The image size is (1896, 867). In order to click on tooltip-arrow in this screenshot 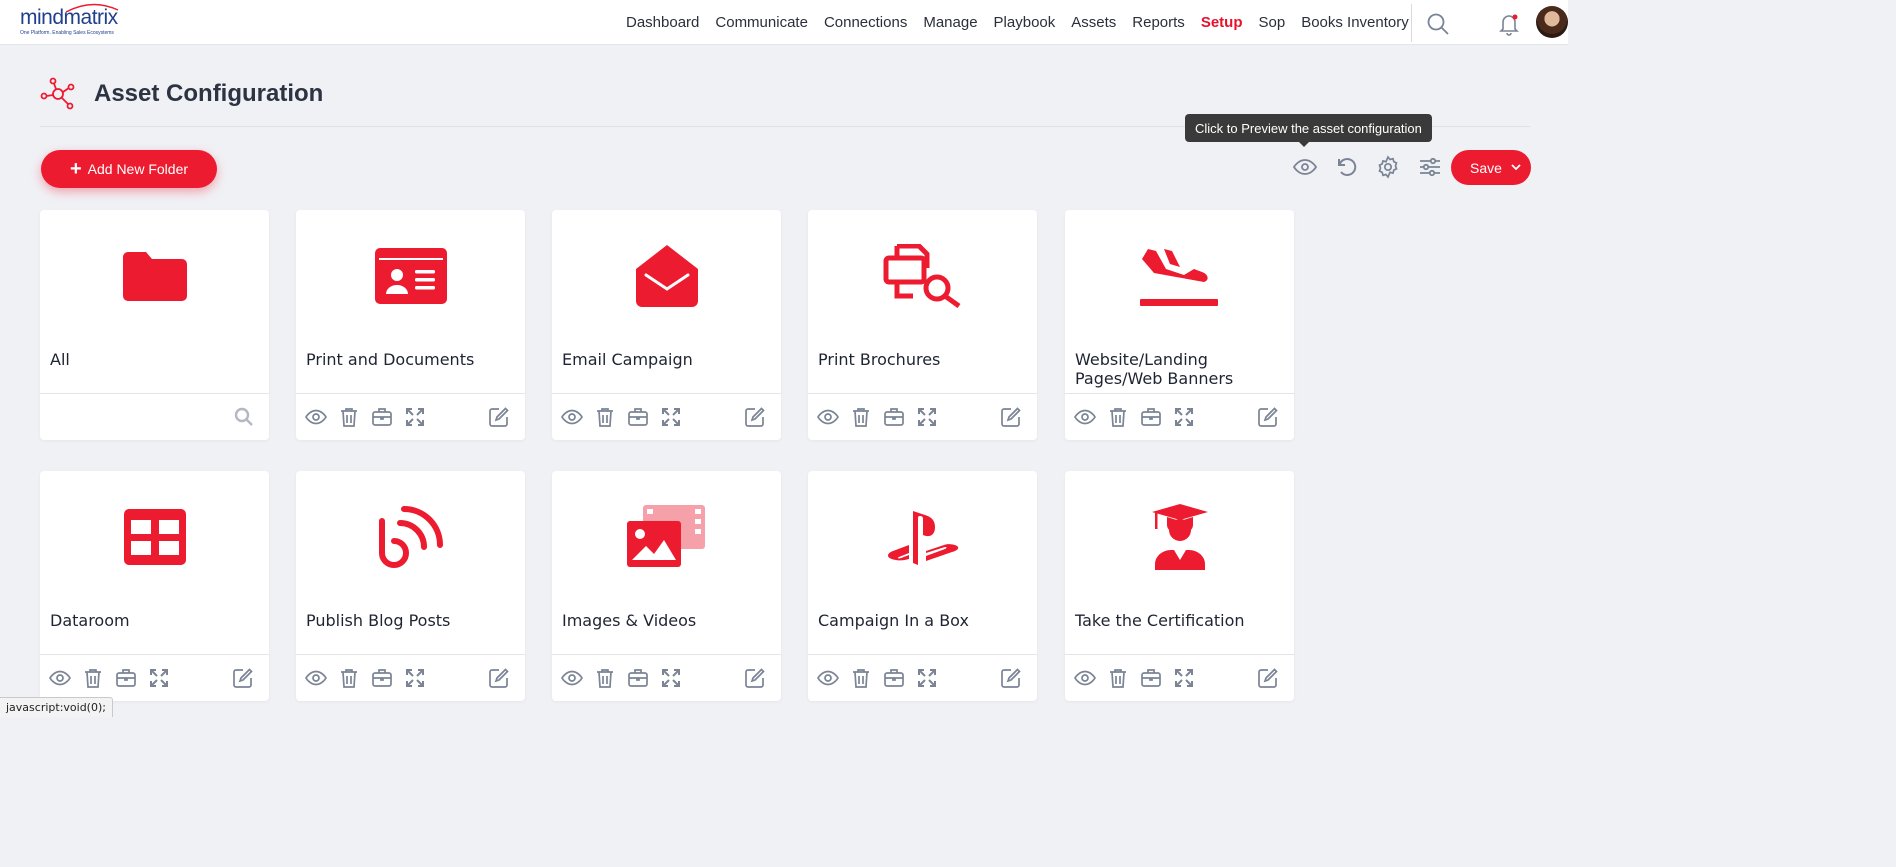, I will do `click(1304, 144)`.